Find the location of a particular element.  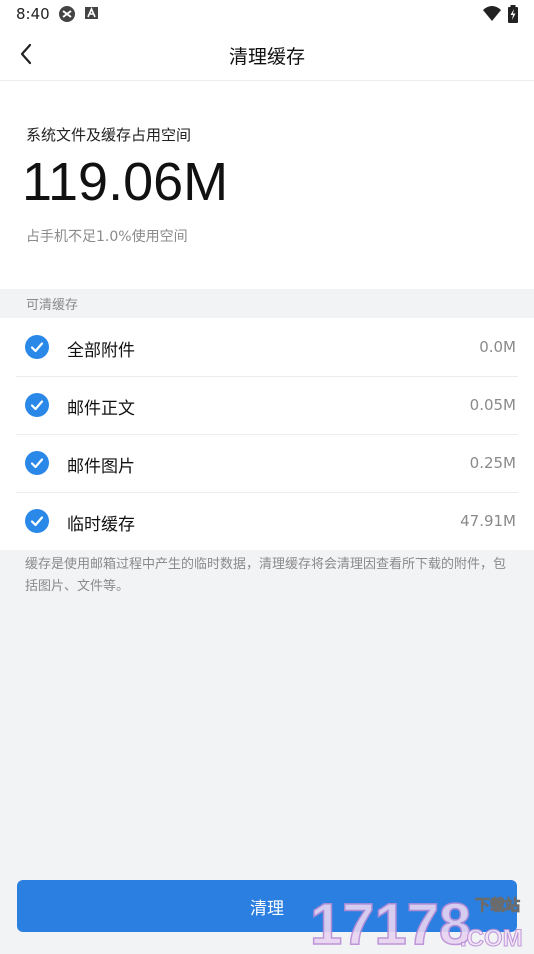

battery-icon is located at coordinates (513, 16).